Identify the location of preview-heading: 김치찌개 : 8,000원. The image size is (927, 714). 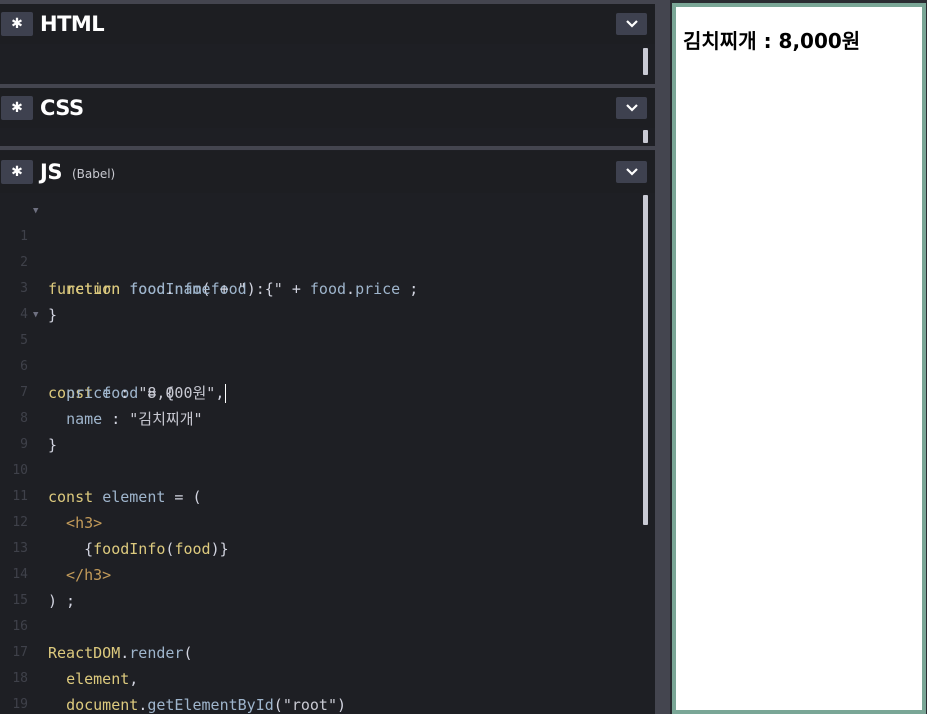
(772, 41).